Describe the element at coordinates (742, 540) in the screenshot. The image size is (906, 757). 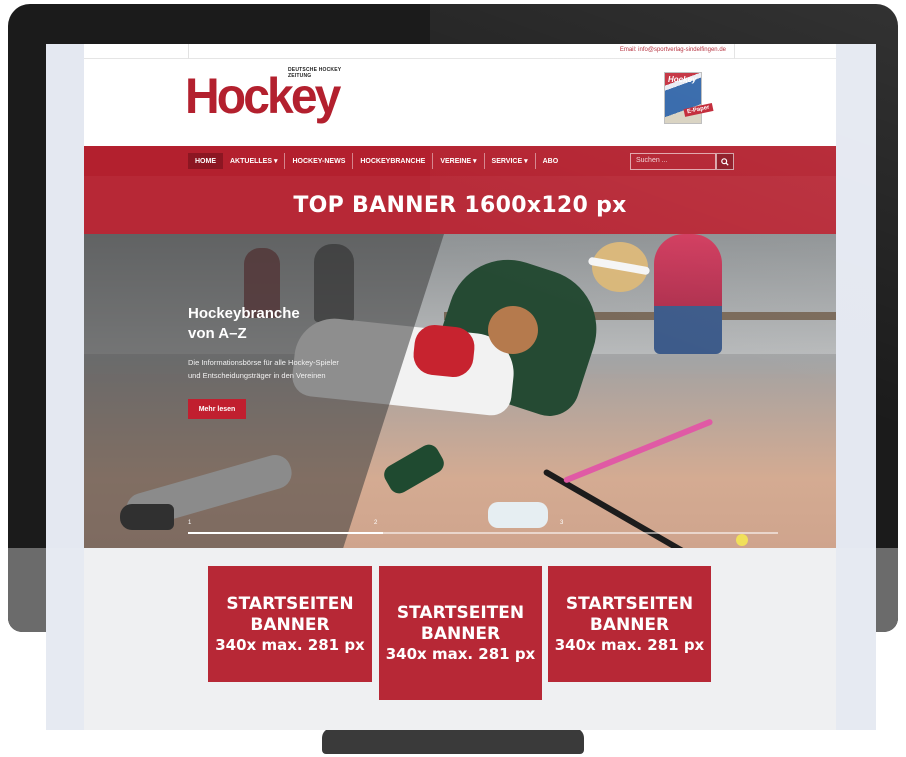
I see `hero-photo-ball` at that location.